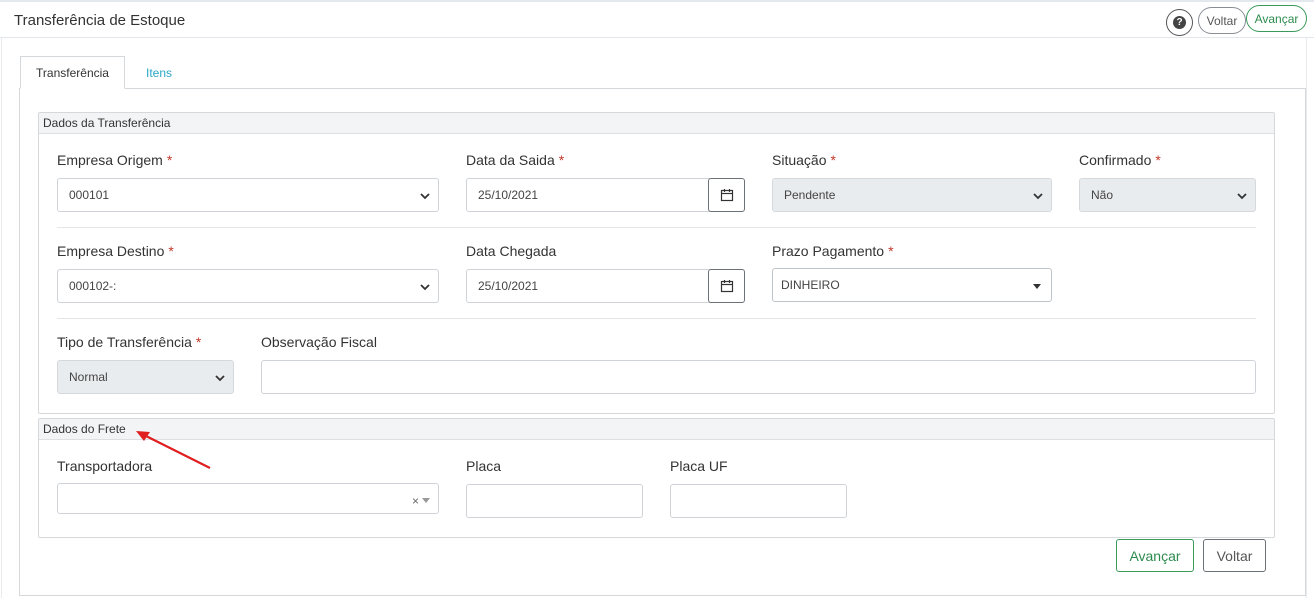  What do you see at coordinates (758, 377) in the screenshot?
I see `observacao-fiscal-input` at bounding box center [758, 377].